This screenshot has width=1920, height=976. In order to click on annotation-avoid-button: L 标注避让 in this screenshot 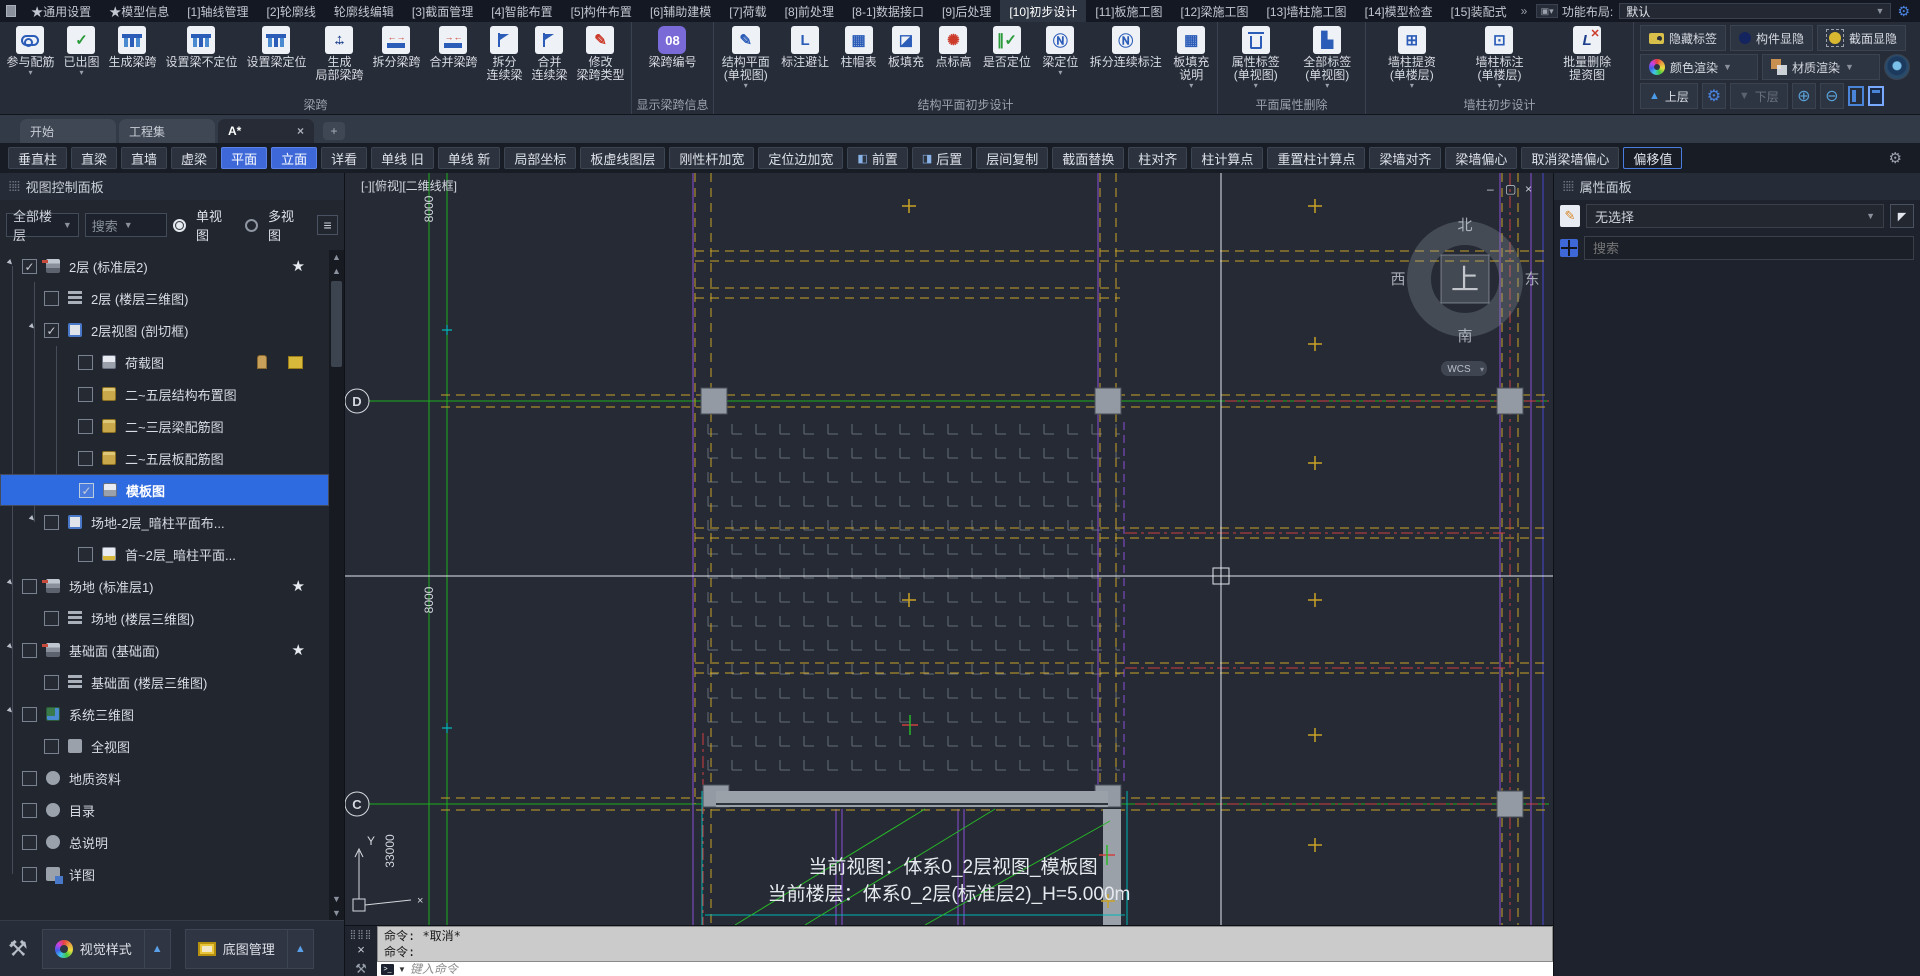, I will do `click(805, 61)`.